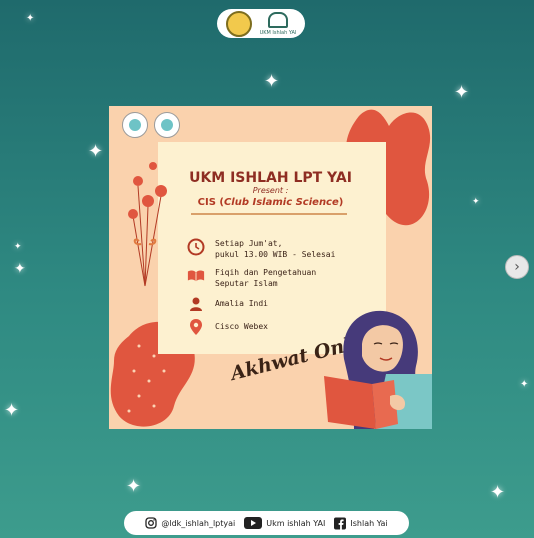 The image size is (534, 538). I want to click on book-icon, so click(196, 276).